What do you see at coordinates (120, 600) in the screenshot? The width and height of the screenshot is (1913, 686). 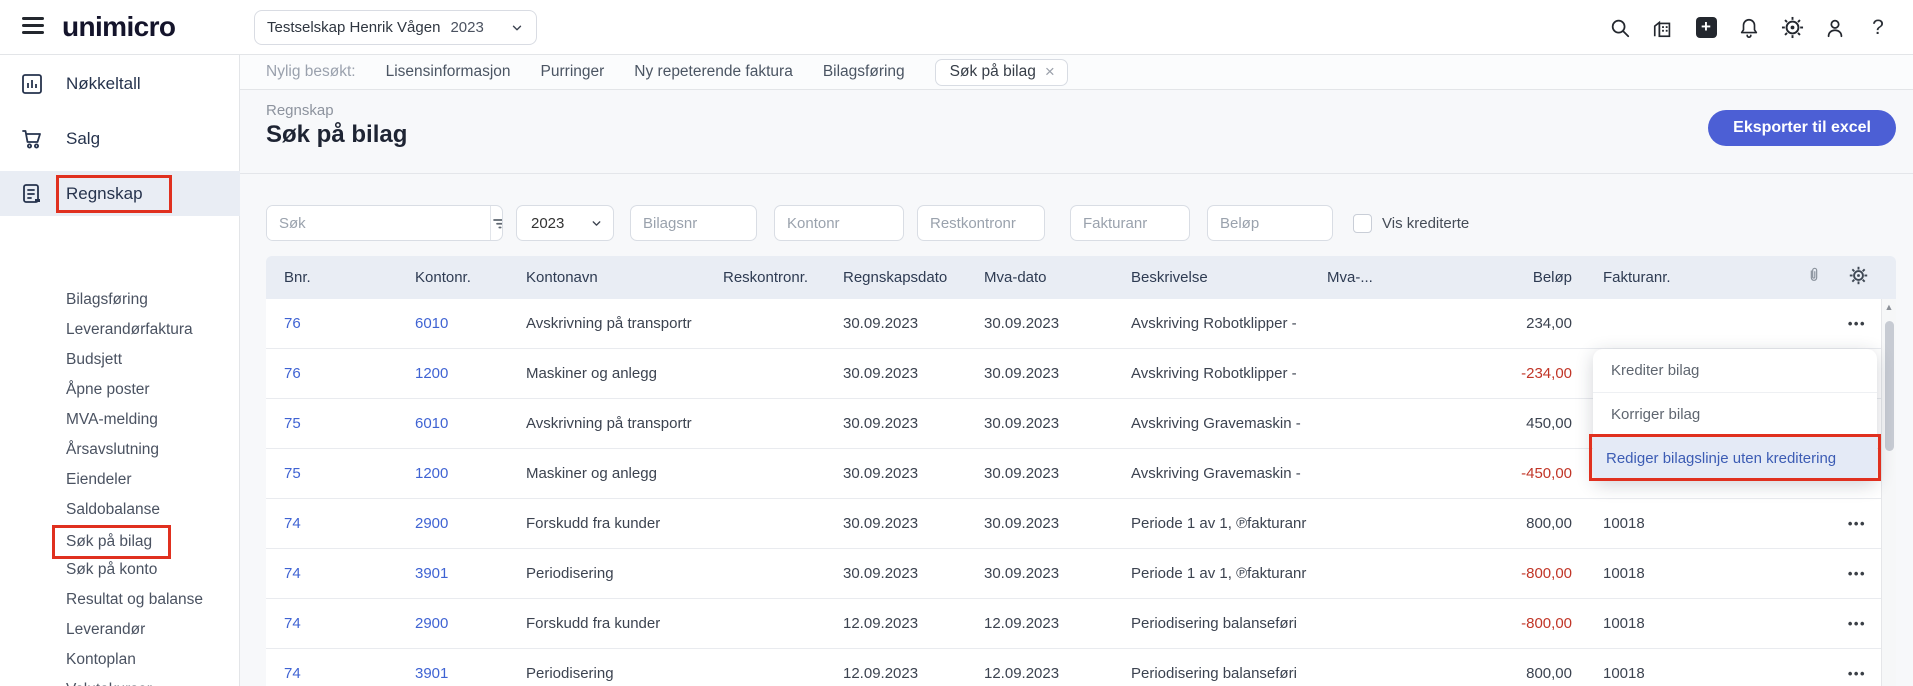 I see `sidebar-item-resultat-og-balanse: Resultat og balanse` at bounding box center [120, 600].